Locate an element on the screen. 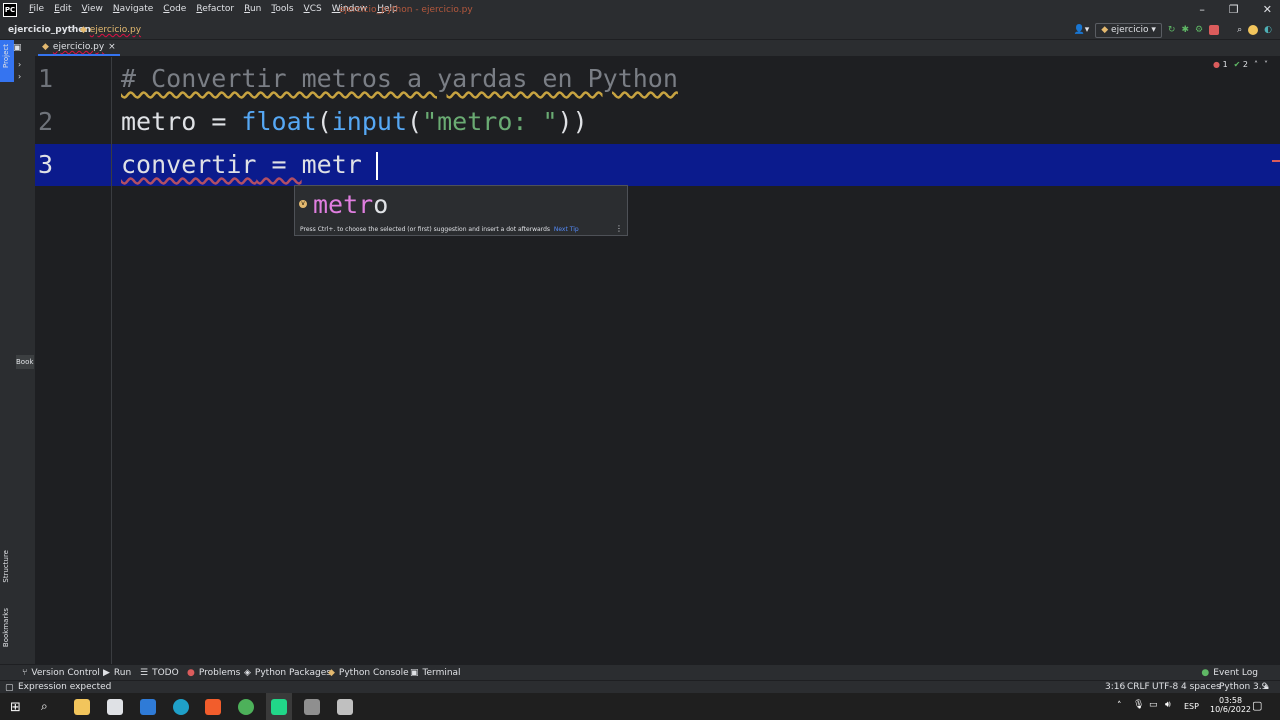 Image resolution: width=1280 pixels, height=720 pixels. network-icon: ▭ is located at coordinates (1153, 705).